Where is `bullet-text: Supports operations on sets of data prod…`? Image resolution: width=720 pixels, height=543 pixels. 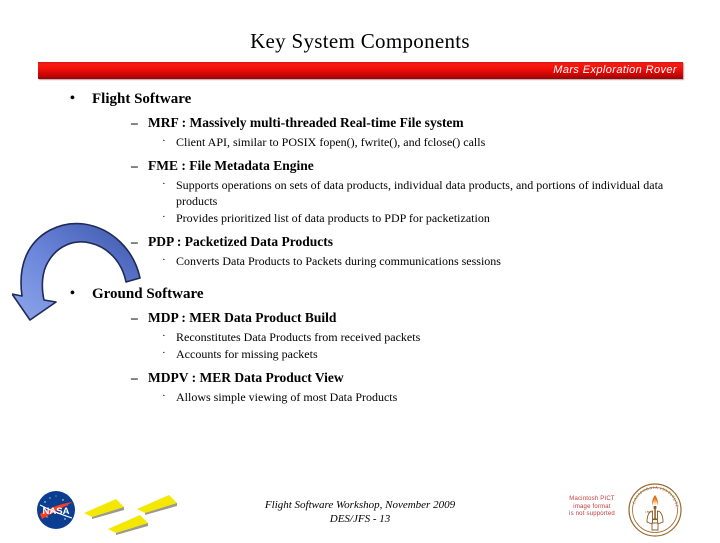 bullet-text: Supports operations on sets of data prod… is located at coordinates (420, 193).